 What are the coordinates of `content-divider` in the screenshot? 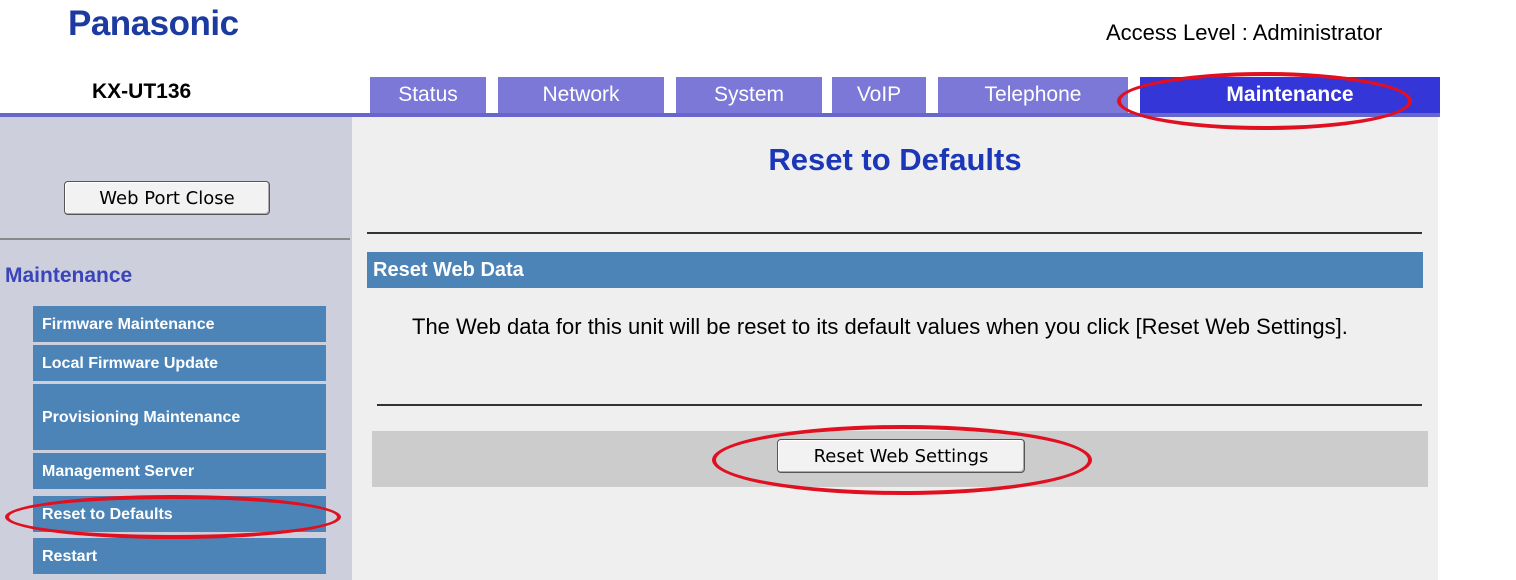 It's located at (899, 405).